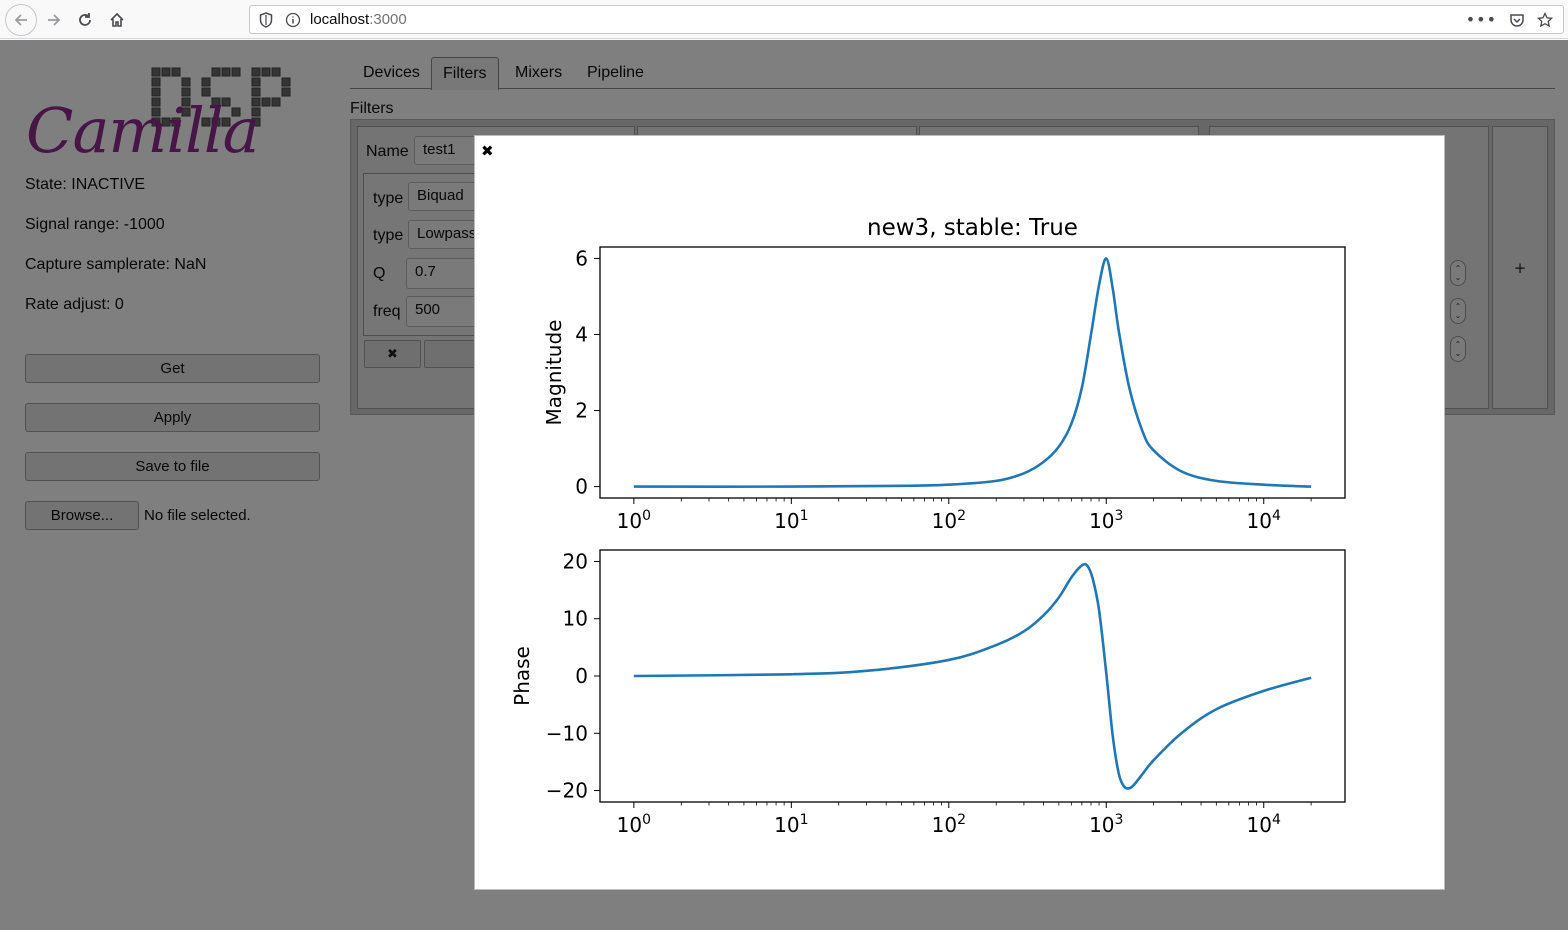  I want to click on reload-icon, so click(85, 19).